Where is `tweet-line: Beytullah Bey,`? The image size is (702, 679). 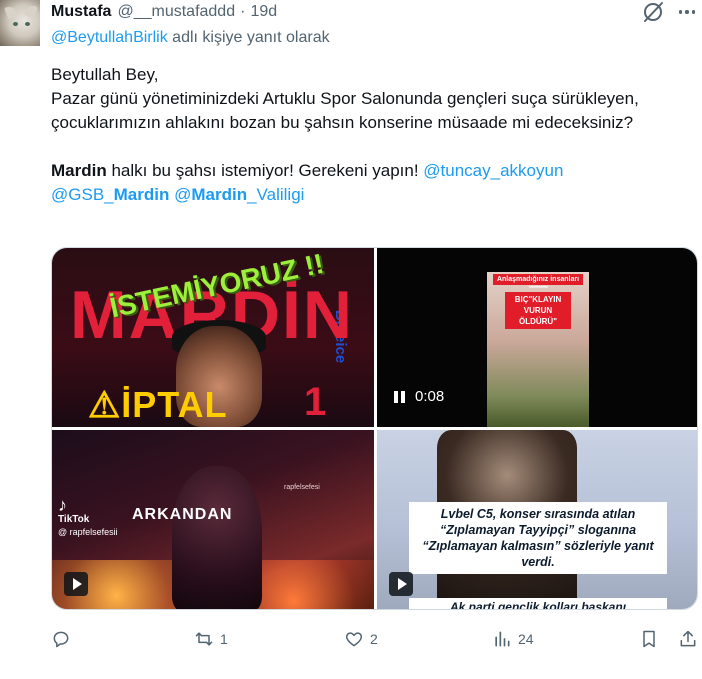 tweet-line: Beytullah Bey, is located at coordinates (105, 74).